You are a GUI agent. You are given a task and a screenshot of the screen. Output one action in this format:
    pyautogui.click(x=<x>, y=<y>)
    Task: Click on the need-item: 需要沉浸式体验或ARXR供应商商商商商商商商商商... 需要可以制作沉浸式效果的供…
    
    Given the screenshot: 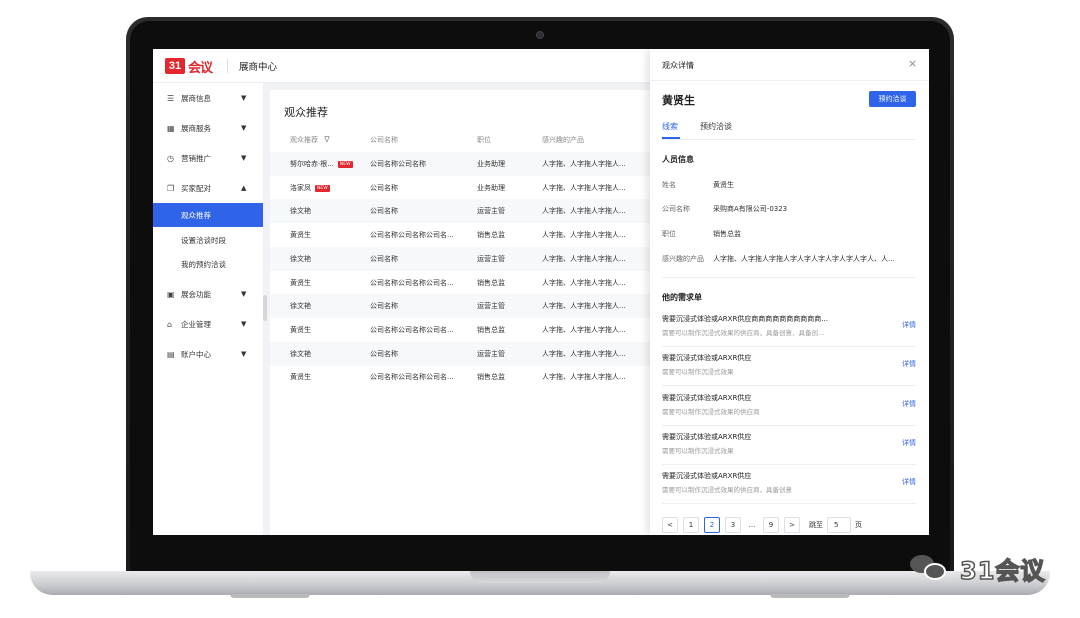 What is the action you would take?
    pyautogui.click(x=789, y=327)
    